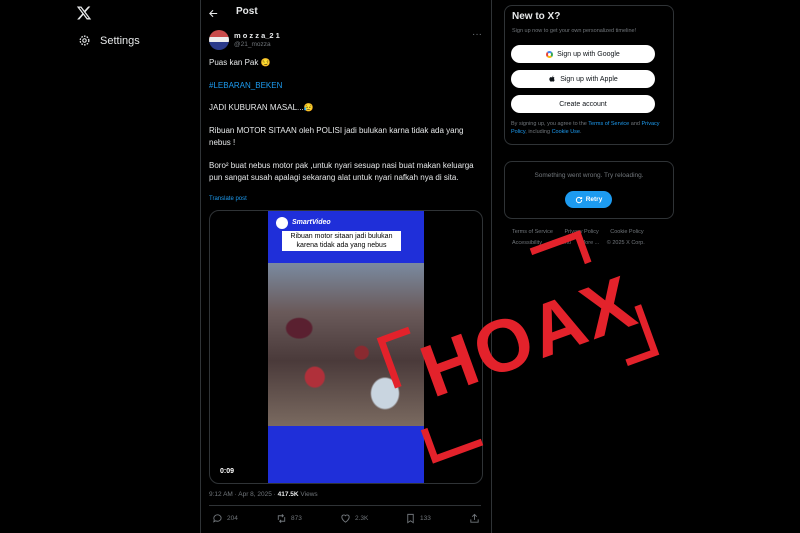  I want to click on apple-signup-button: Sign up with Apple, so click(583, 79).